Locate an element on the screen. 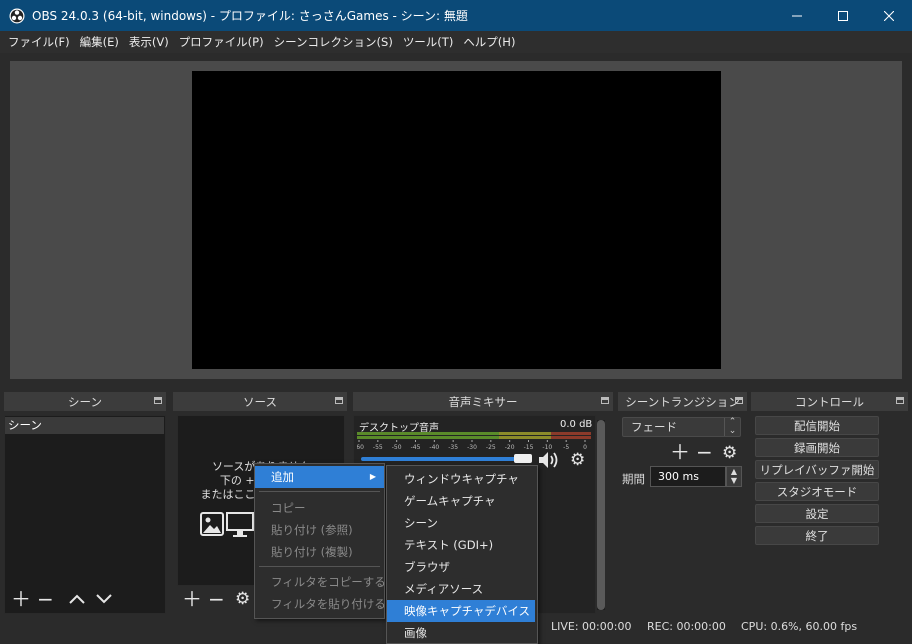 The image size is (912, 644). meter-tick-label: -10 is located at coordinates (547, 447).